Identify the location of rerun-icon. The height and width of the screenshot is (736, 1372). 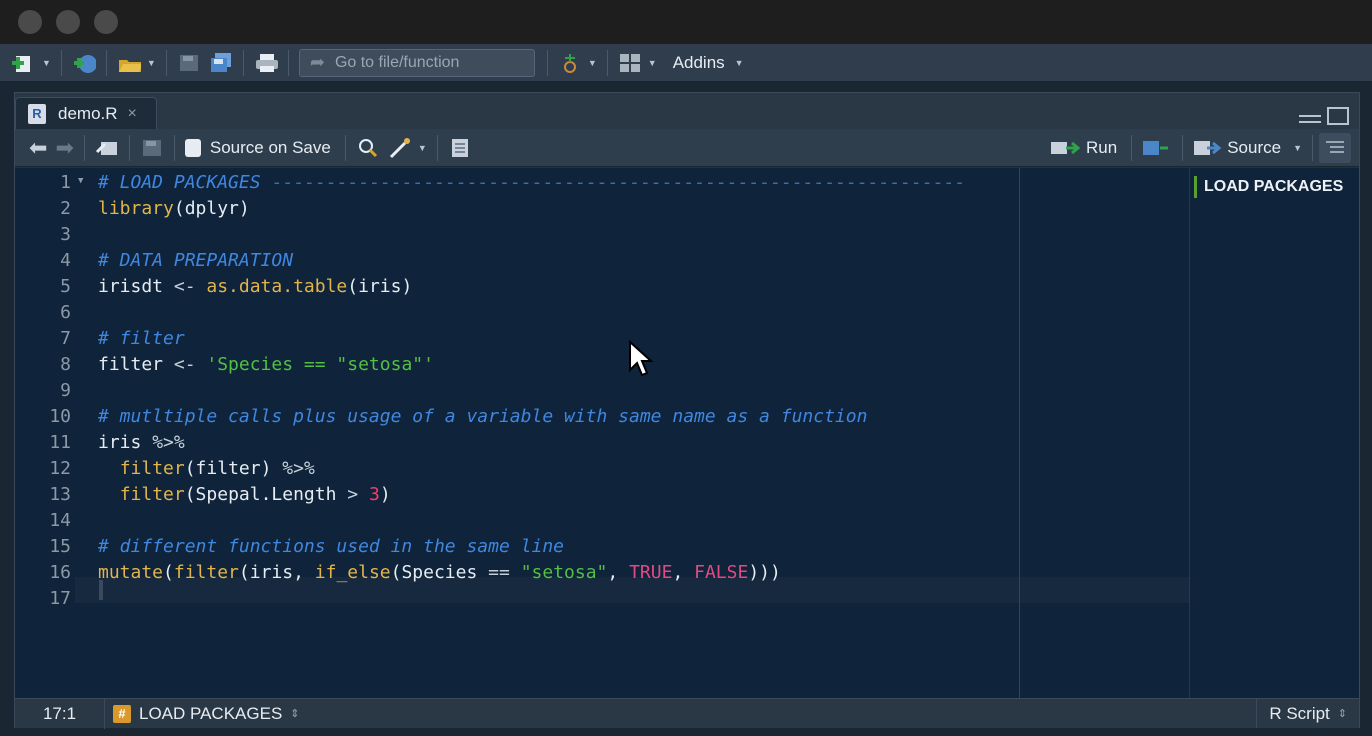
(1157, 148).